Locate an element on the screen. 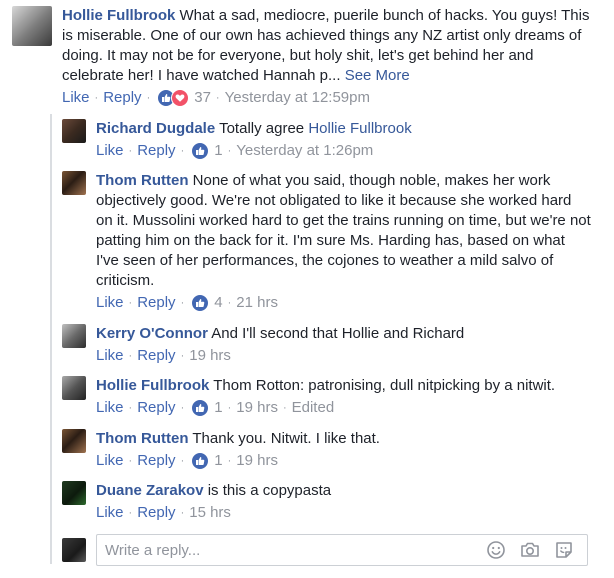  reply-author: Richard Dugdale is located at coordinates (155, 128).